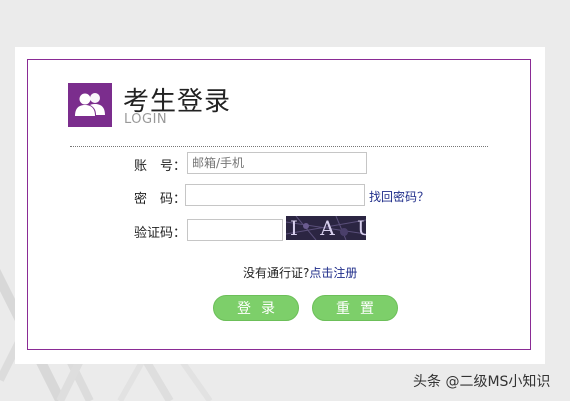 This screenshot has height=401, width=570. Describe the element at coordinates (399, 196) in the screenshot. I see `forgot-password-link: 找回密码？` at that location.